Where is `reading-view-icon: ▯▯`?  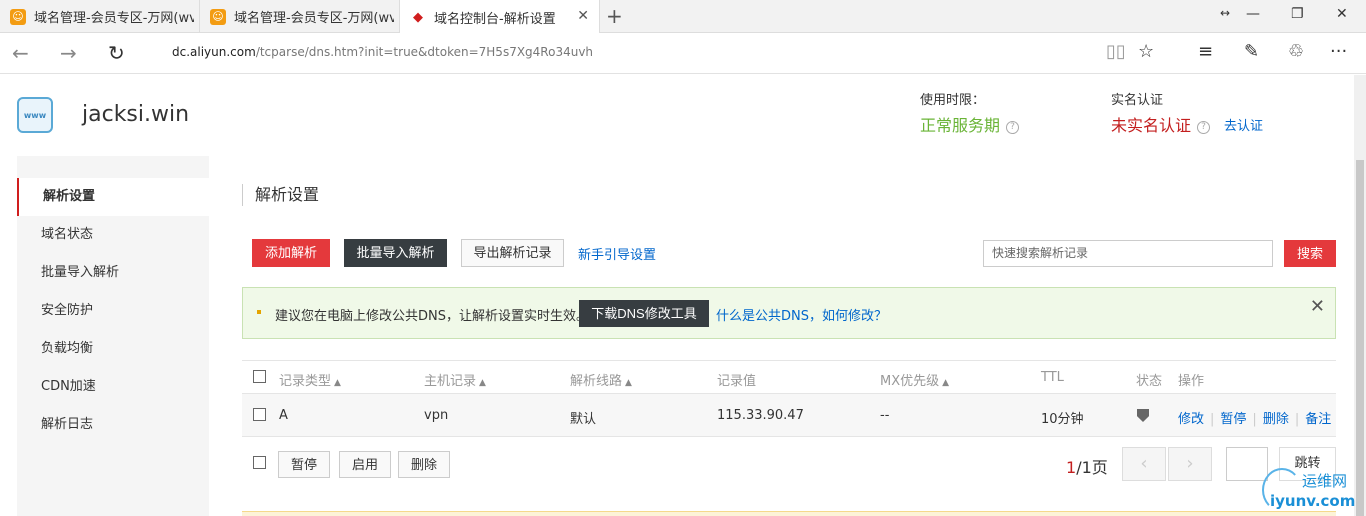 reading-view-icon: ▯▯ is located at coordinates (1116, 51).